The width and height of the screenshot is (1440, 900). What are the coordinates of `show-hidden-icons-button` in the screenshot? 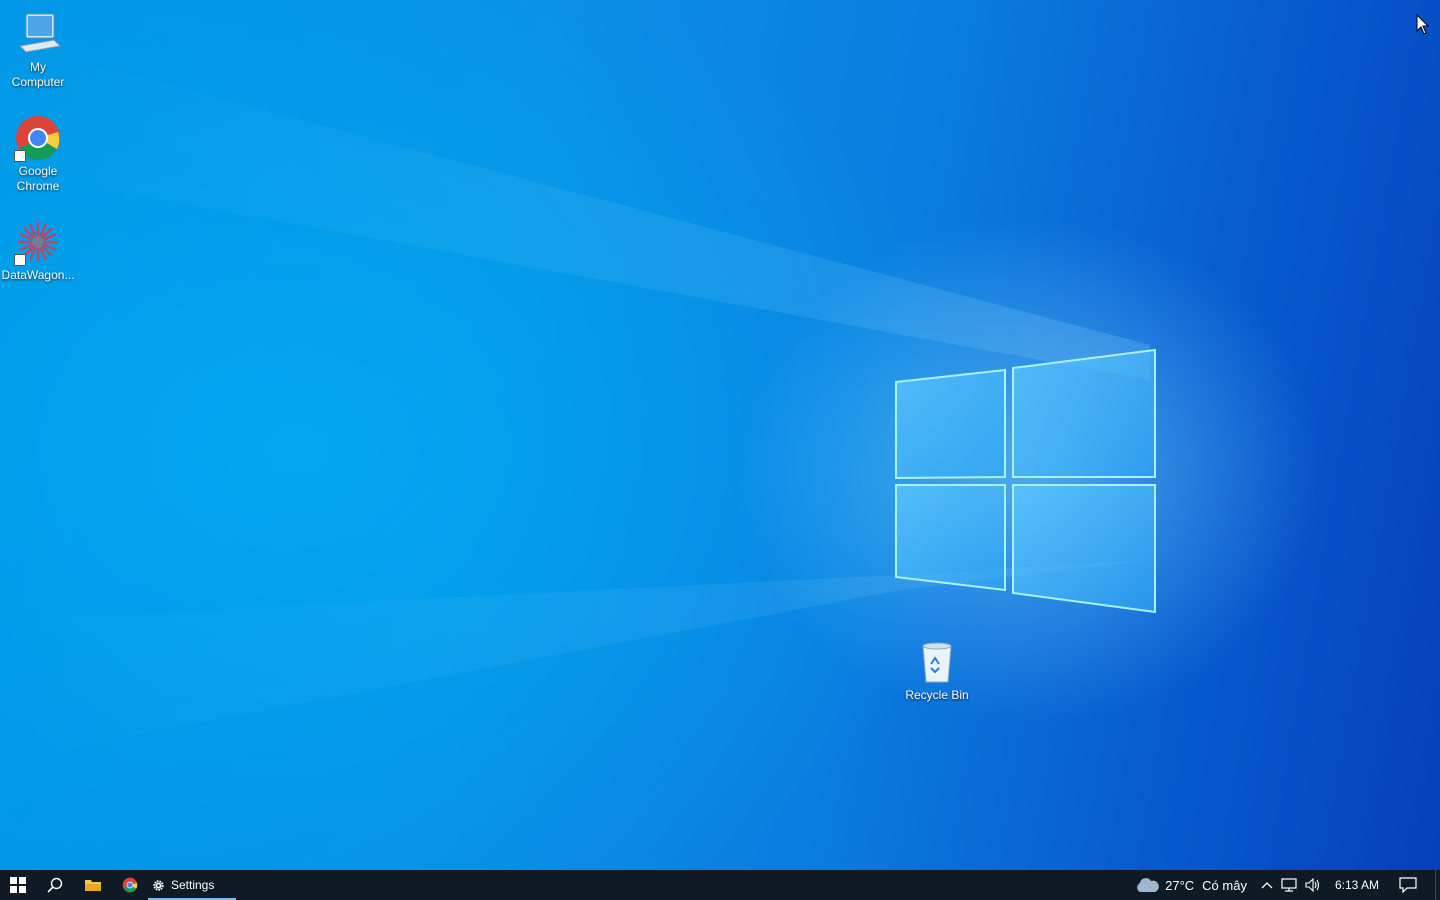 It's located at (1267, 885).